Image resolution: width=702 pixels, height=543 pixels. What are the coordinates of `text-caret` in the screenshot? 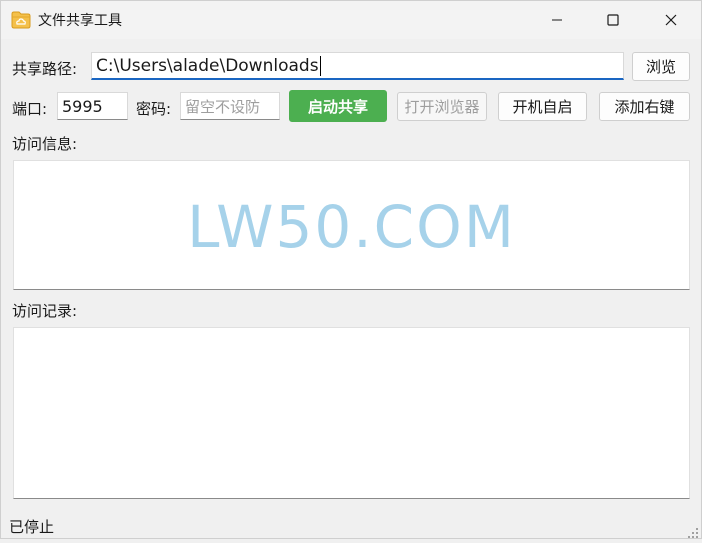 It's located at (320, 65).